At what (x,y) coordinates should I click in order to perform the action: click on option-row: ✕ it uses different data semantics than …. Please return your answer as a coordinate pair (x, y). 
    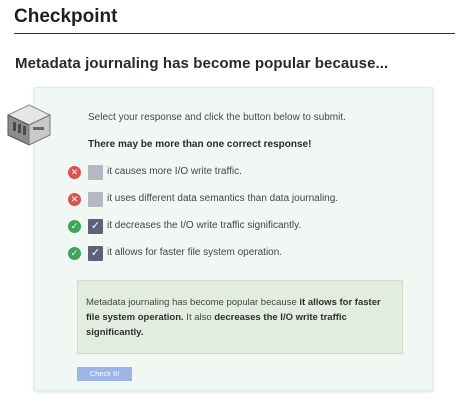
    Looking at the image, I should click on (248, 200).